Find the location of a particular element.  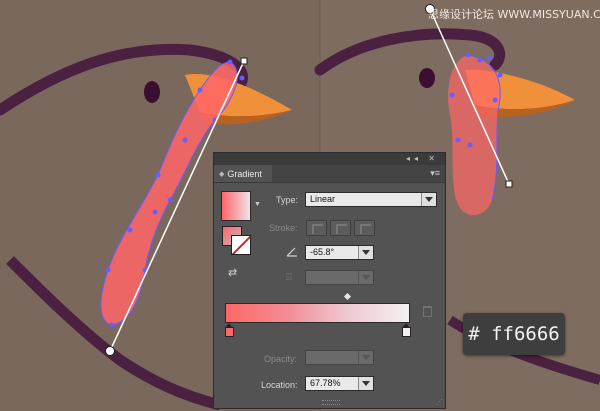

stroke-none-icon is located at coordinates (241, 245).